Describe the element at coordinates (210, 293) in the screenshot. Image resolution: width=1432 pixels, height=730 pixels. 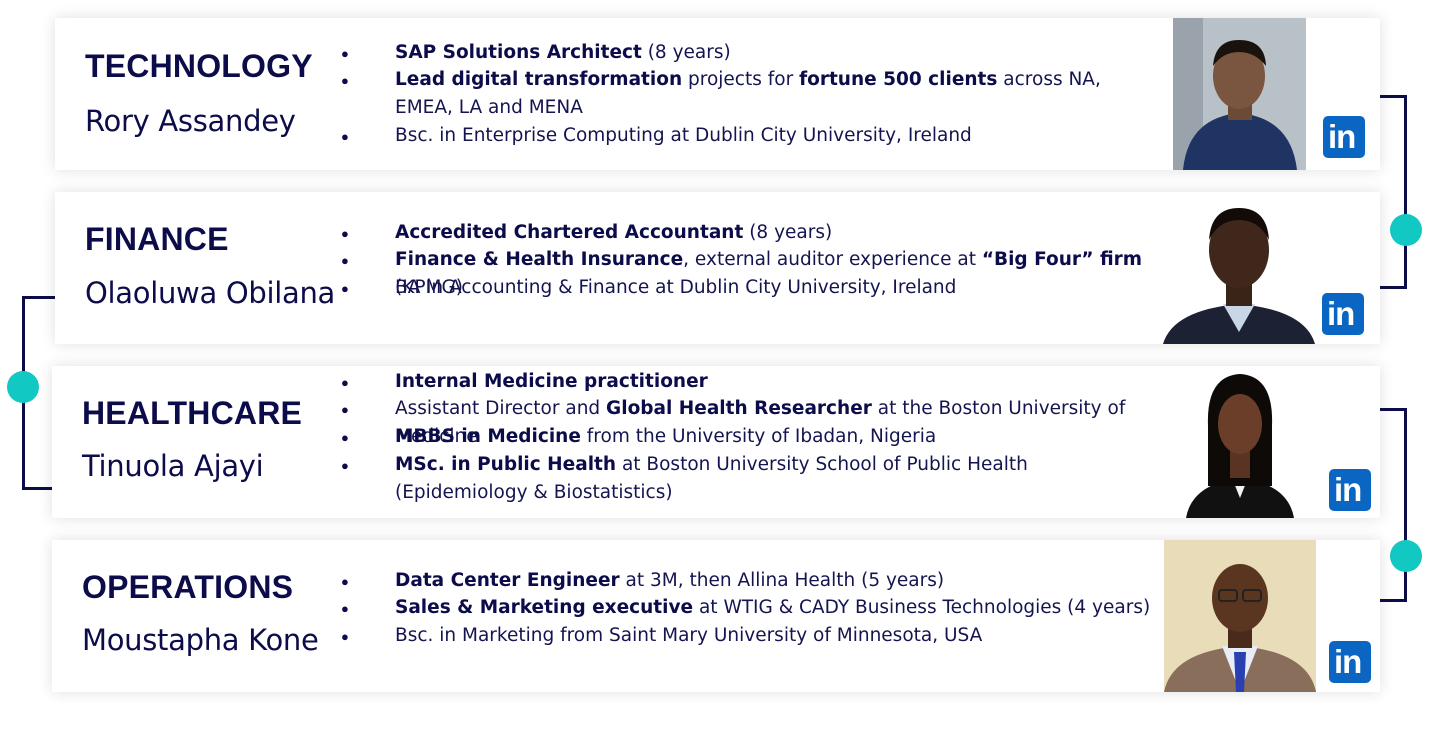
I see `member-name: Olaoluwa Obilana` at that location.